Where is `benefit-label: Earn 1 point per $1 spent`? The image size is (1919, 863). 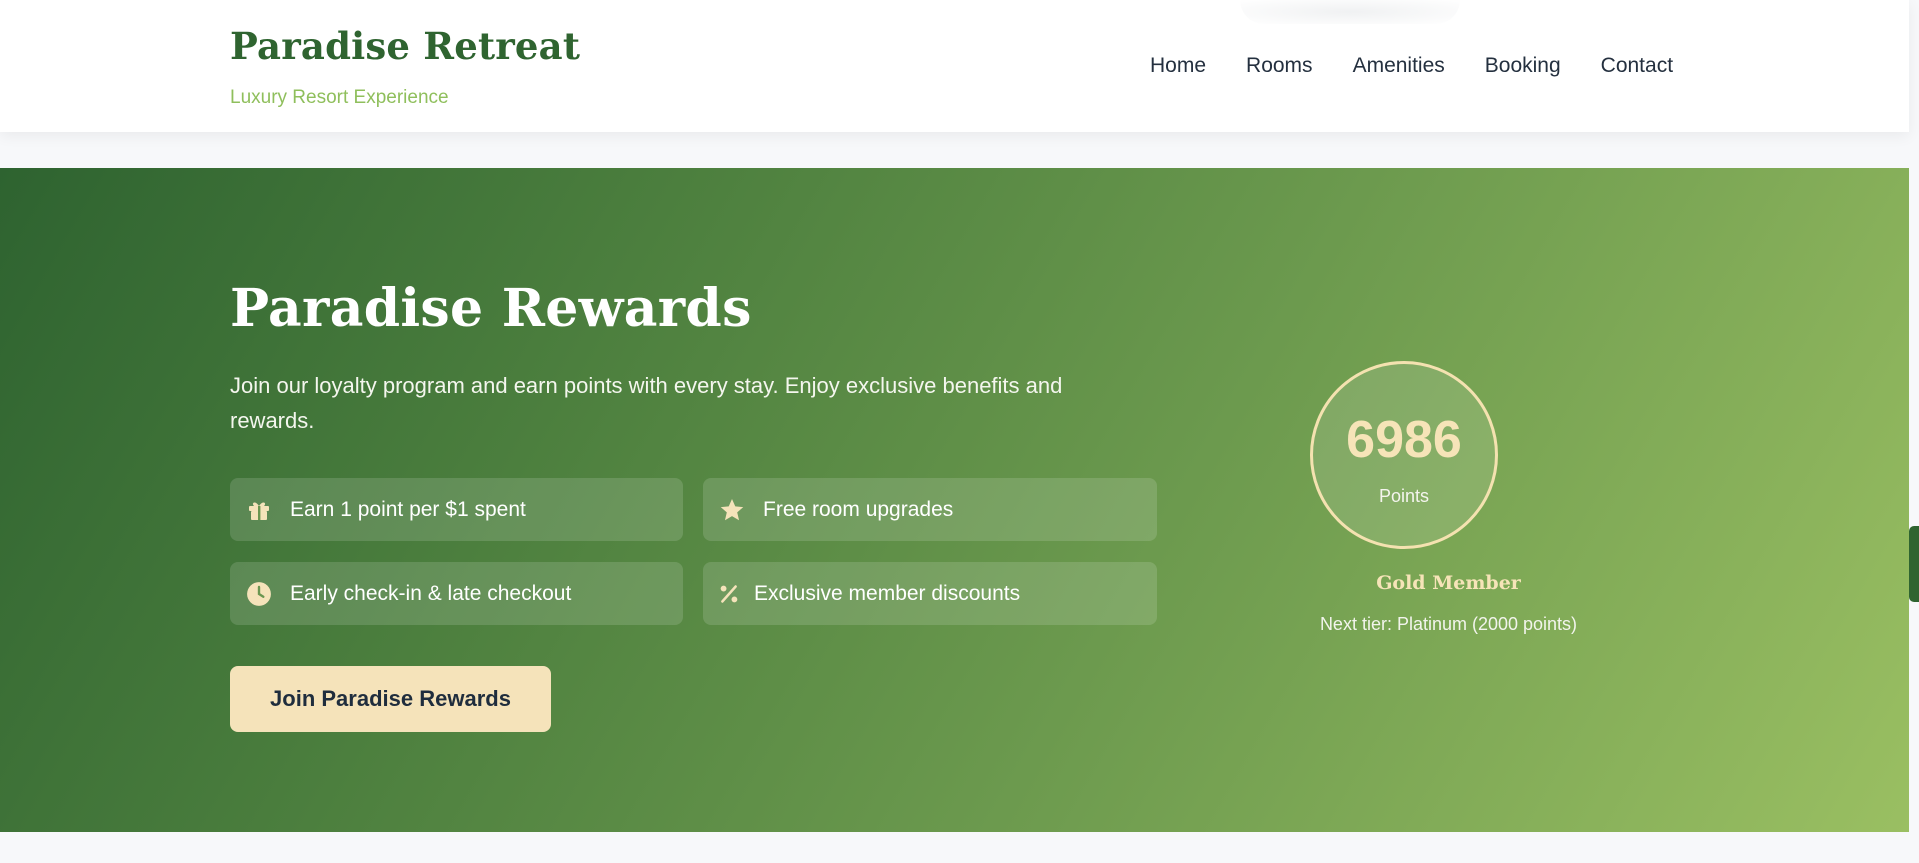 benefit-label: Earn 1 point per $1 spent is located at coordinates (408, 509).